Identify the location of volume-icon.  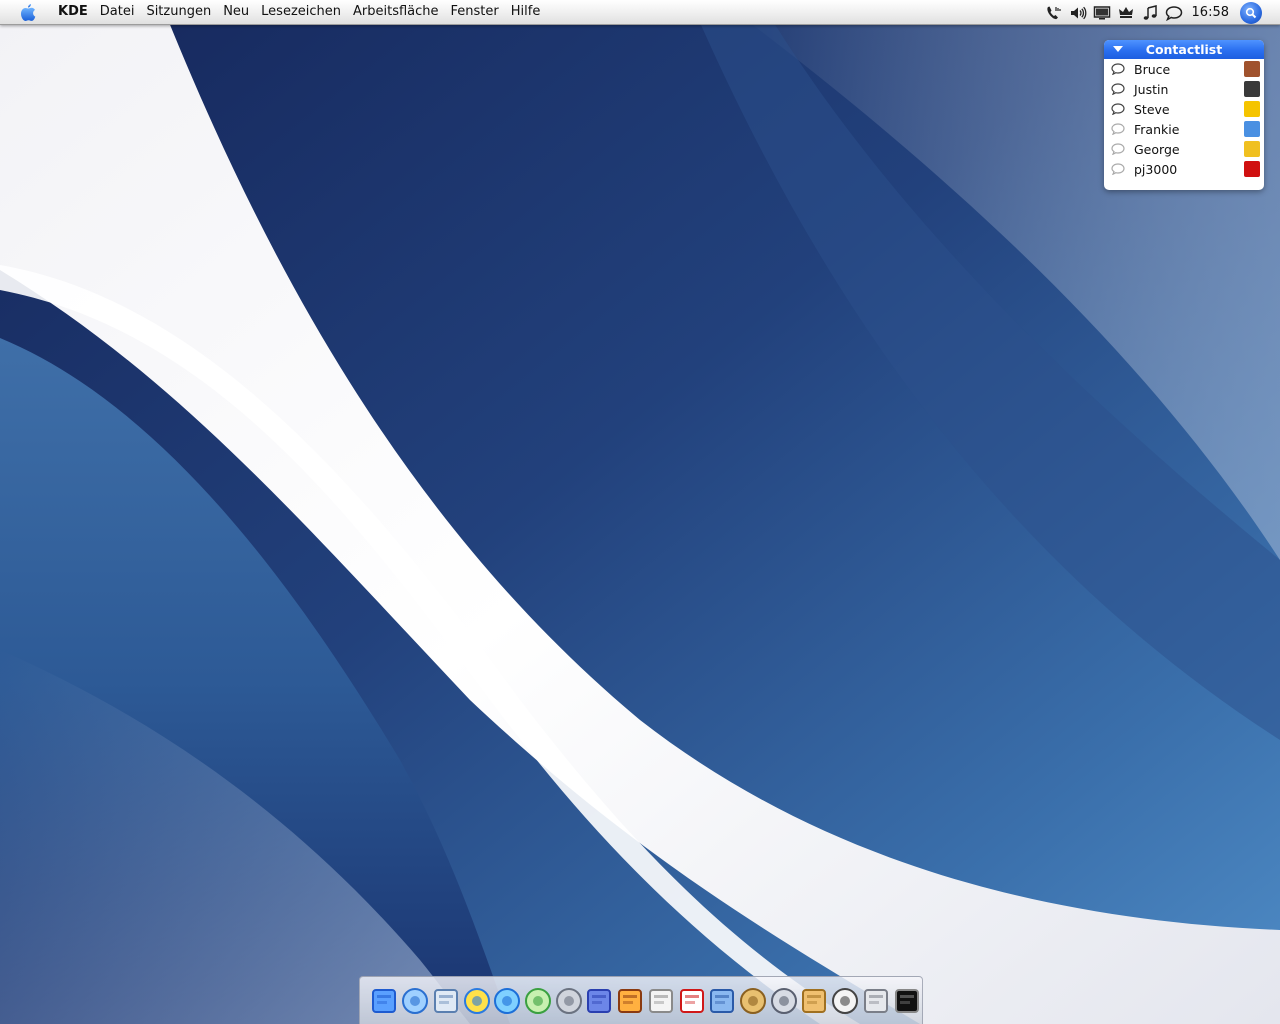
(1078, 13).